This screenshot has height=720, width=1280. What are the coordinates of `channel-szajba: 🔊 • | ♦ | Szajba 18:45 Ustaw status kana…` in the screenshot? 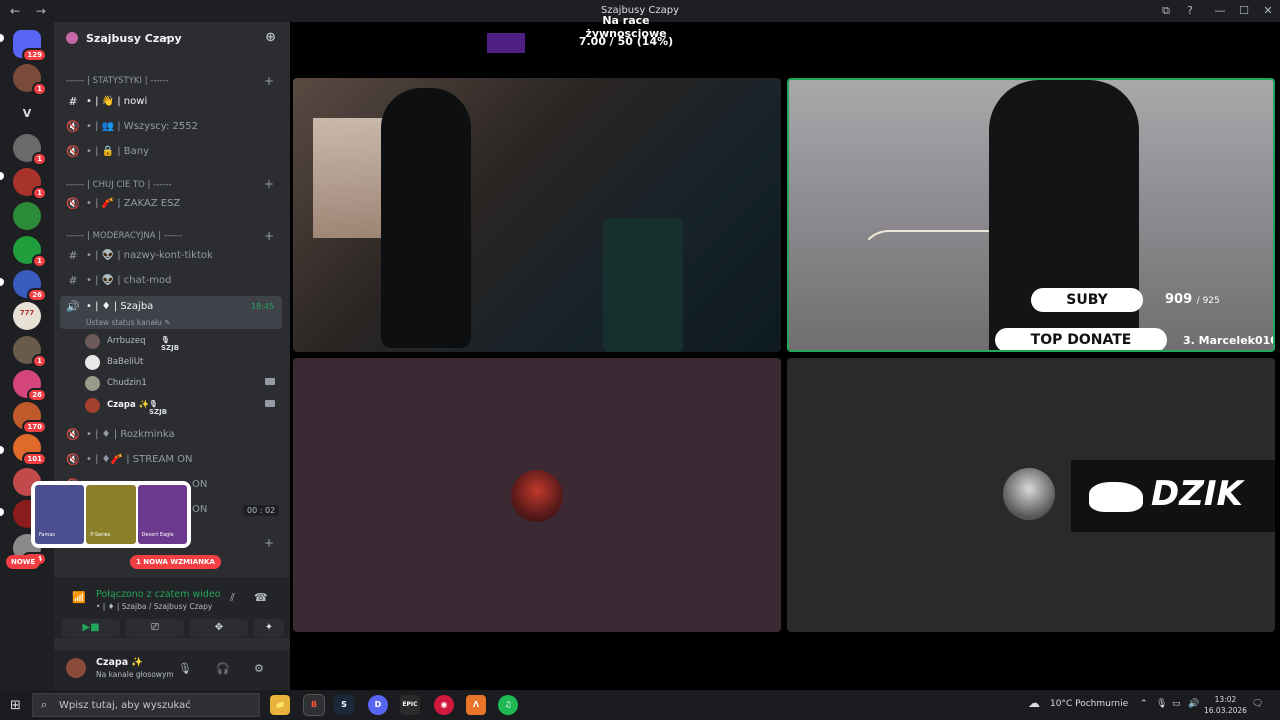 It's located at (171, 312).